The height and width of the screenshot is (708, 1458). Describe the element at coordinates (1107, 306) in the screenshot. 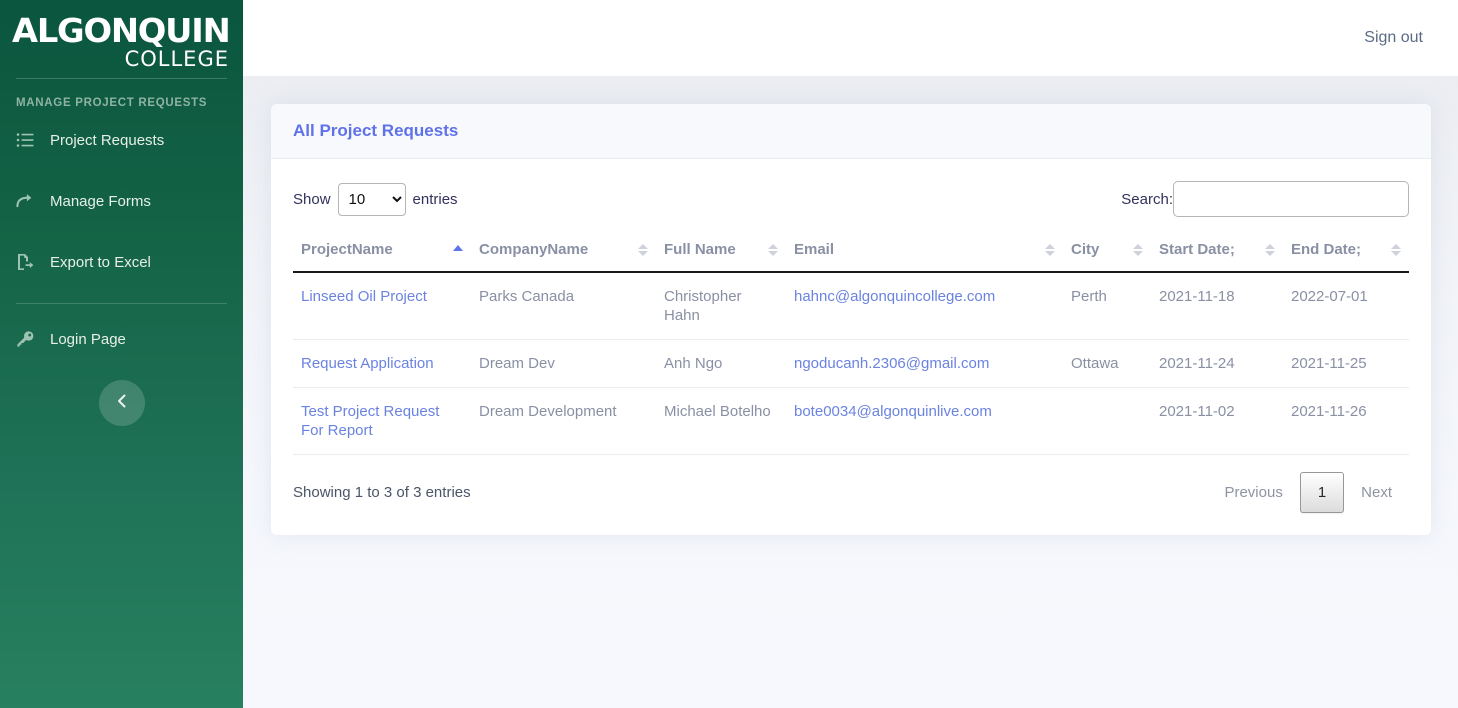

I see `cell-city: Perth` at that location.